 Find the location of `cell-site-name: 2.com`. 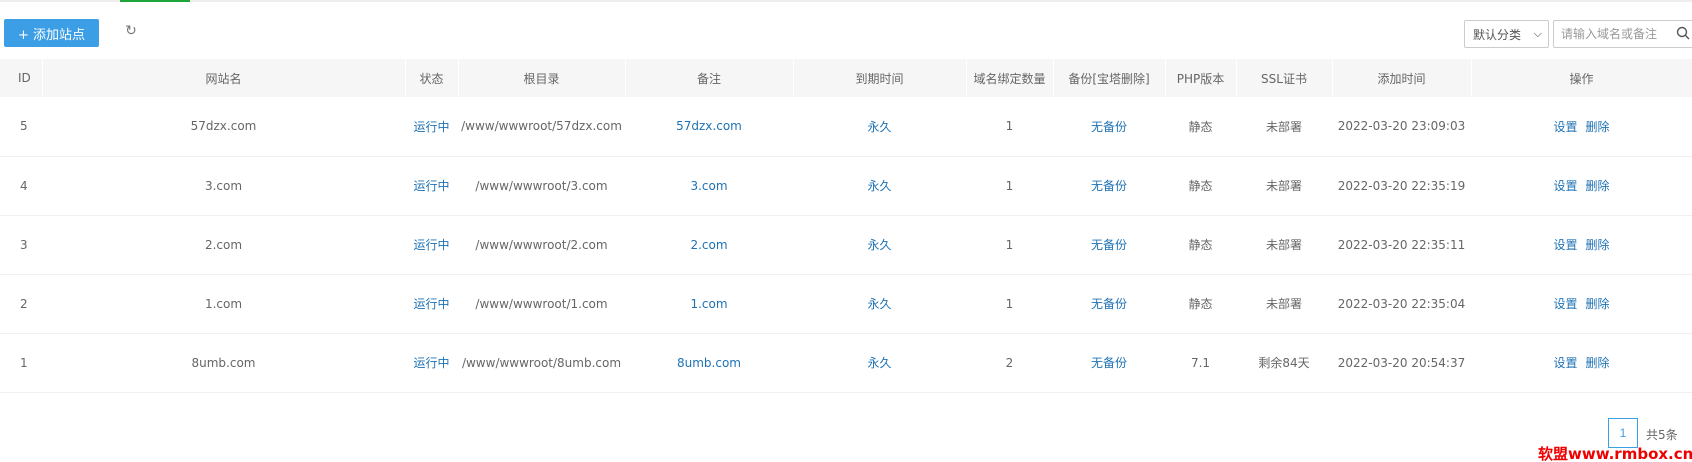

cell-site-name: 2.com is located at coordinates (223, 245).